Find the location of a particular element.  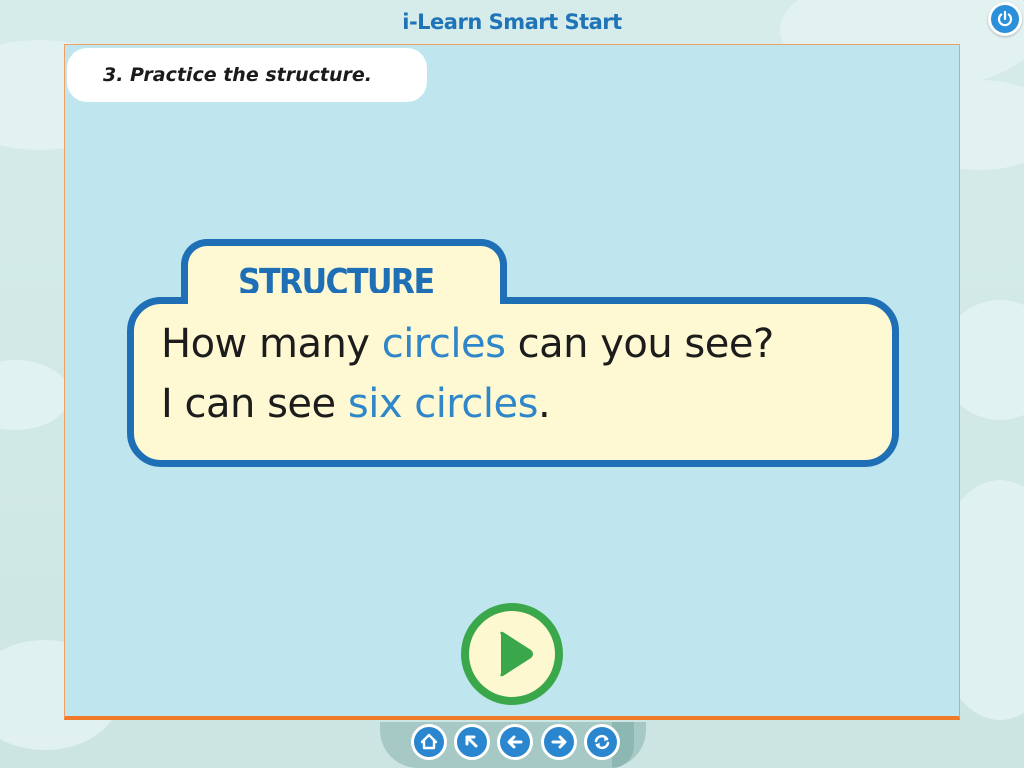

power-button is located at coordinates (1005, 19).